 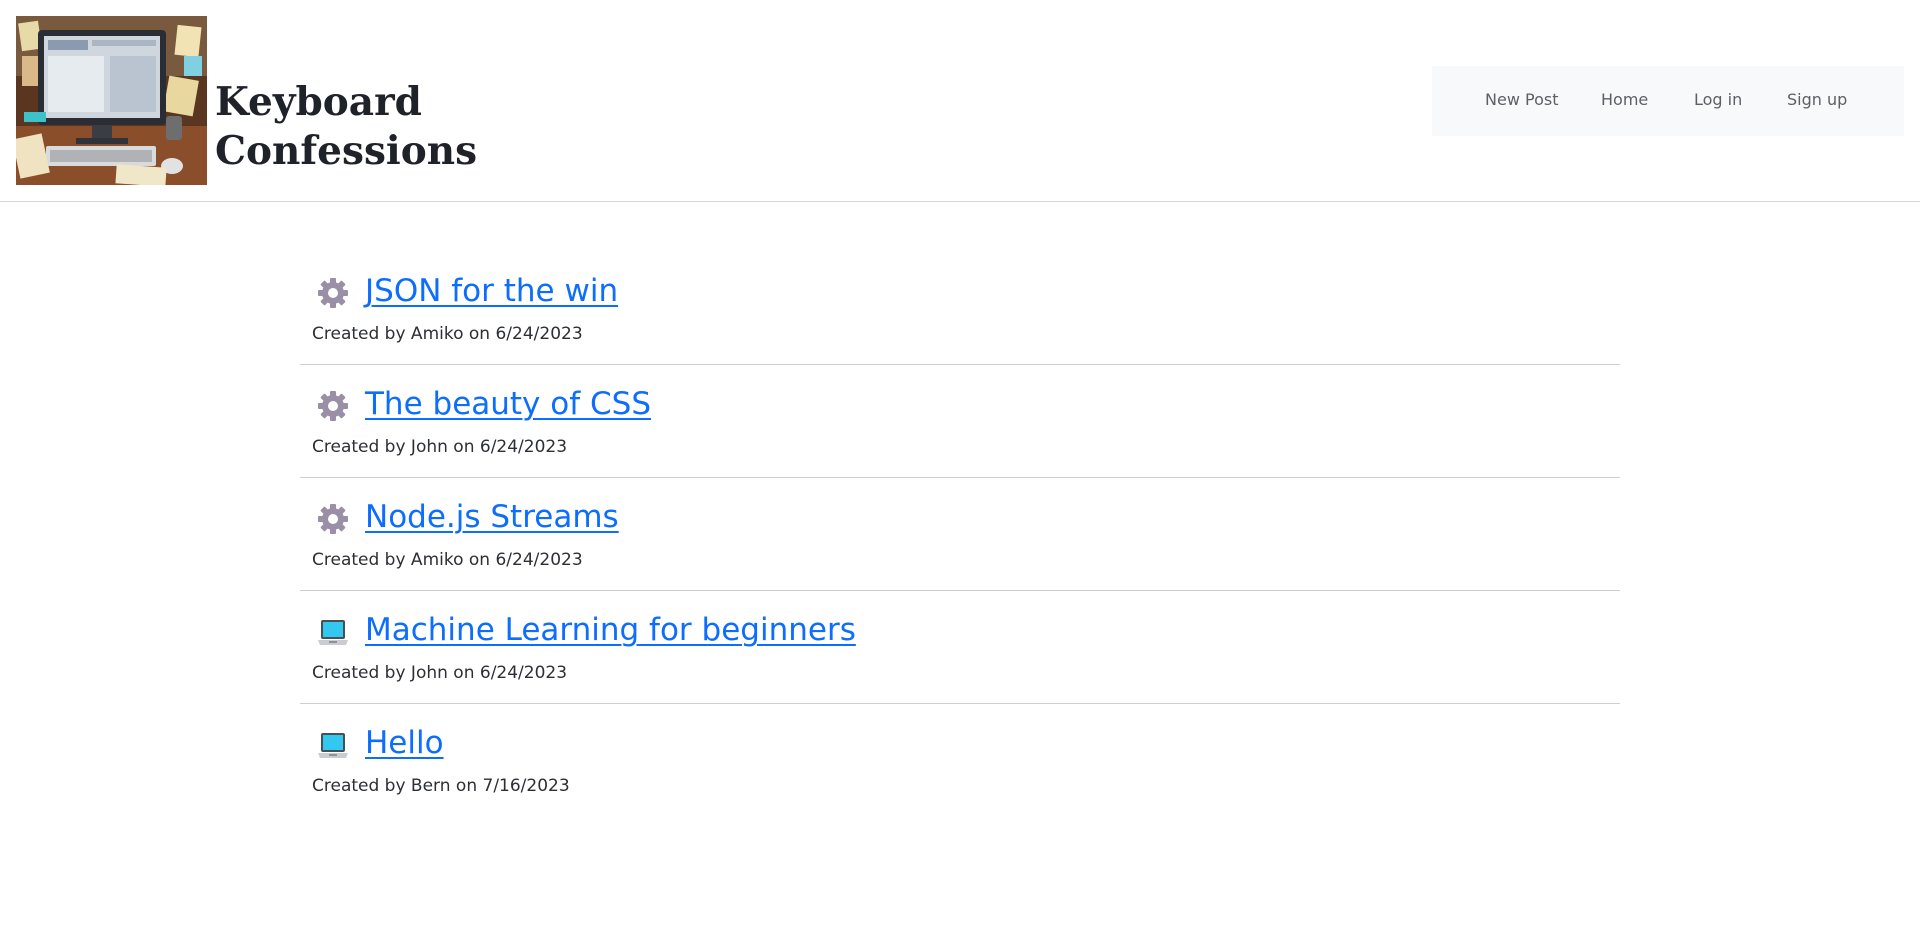 I want to click on post-title-link: JSON for the win, so click(x=491, y=291).